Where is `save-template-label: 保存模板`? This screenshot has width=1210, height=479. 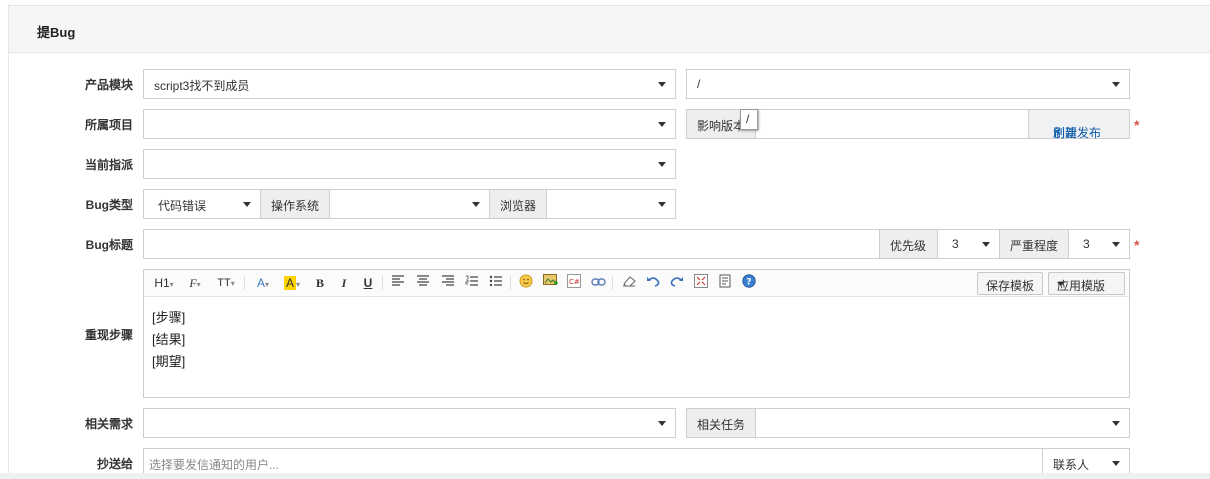 save-template-label: 保存模板 is located at coordinates (1010, 286).